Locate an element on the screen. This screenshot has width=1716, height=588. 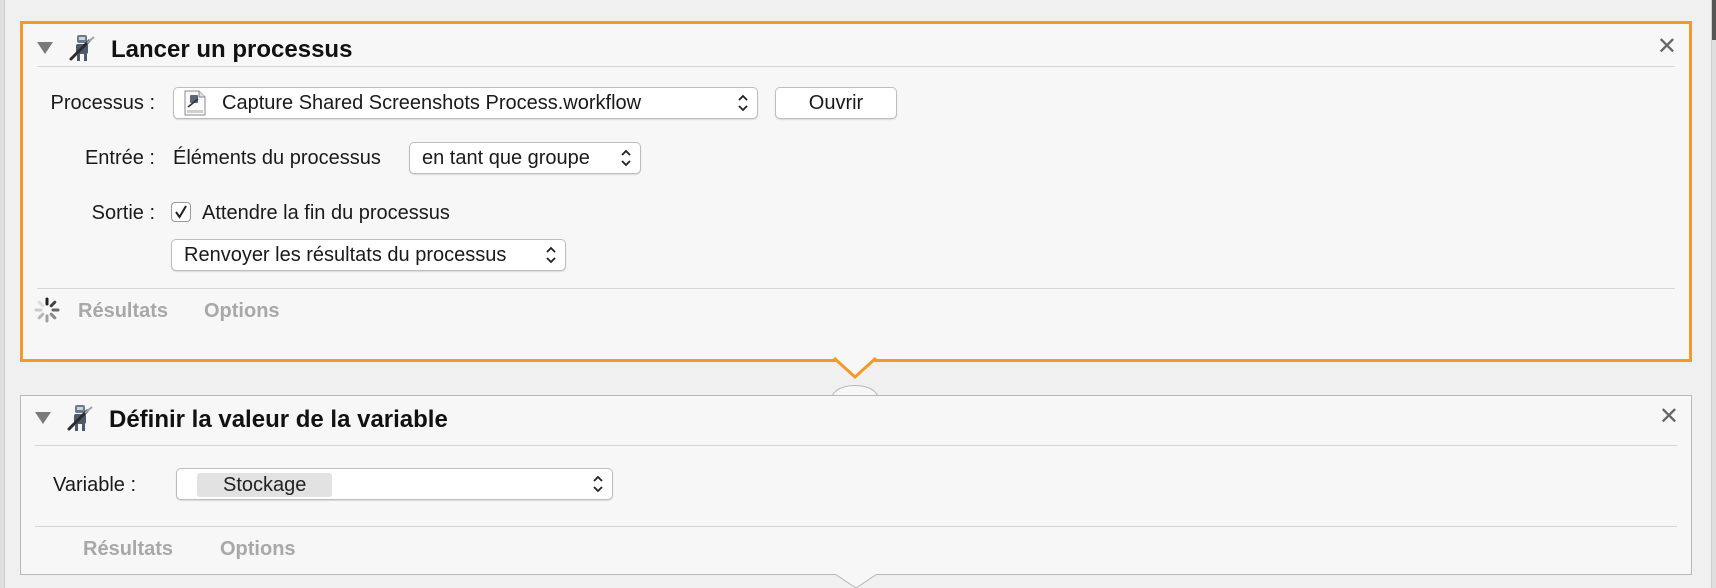
window-left-edge is located at coordinates (2, 294).